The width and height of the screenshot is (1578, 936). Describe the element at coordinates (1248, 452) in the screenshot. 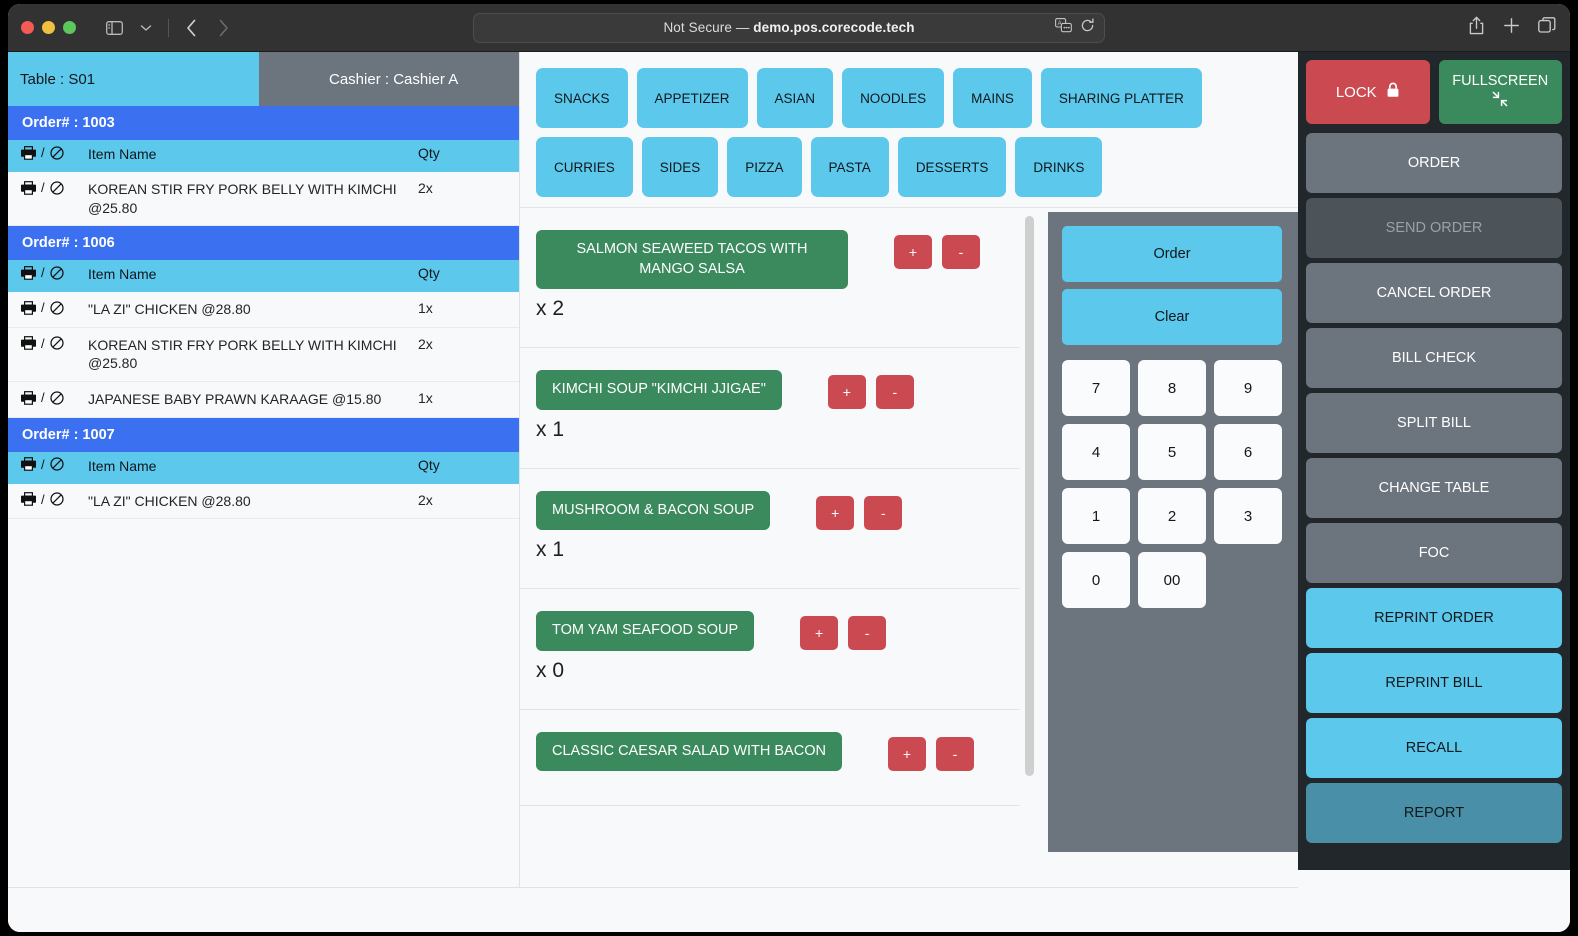

I see `keypad-key: 6` at that location.